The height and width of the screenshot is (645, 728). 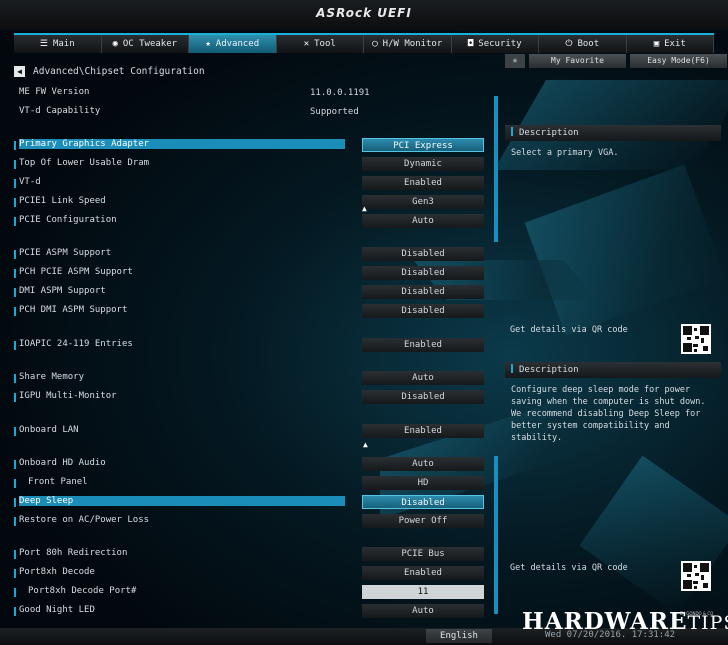 I want to click on setting-row: PCH PCIE ASPM Support Disabled, so click(x=250, y=273).